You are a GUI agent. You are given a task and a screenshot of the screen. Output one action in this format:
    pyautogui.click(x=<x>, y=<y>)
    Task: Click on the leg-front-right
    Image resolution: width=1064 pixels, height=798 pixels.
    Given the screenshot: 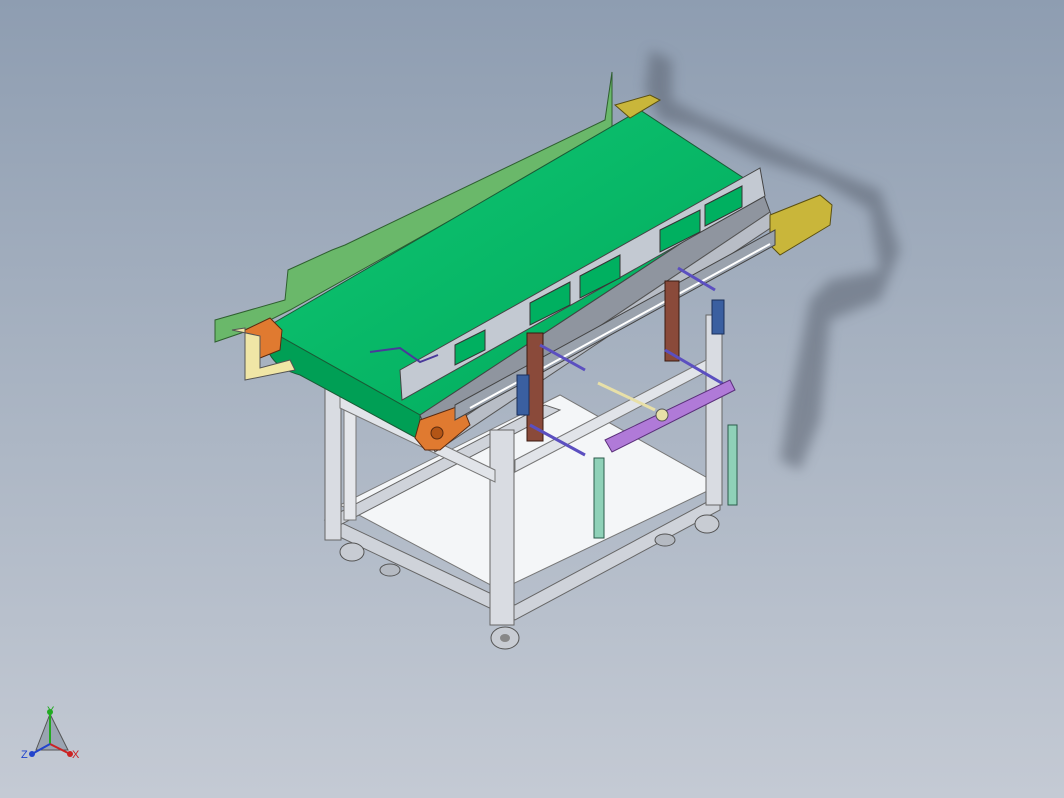 What is the action you would take?
    pyautogui.click(x=502, y=527)
    